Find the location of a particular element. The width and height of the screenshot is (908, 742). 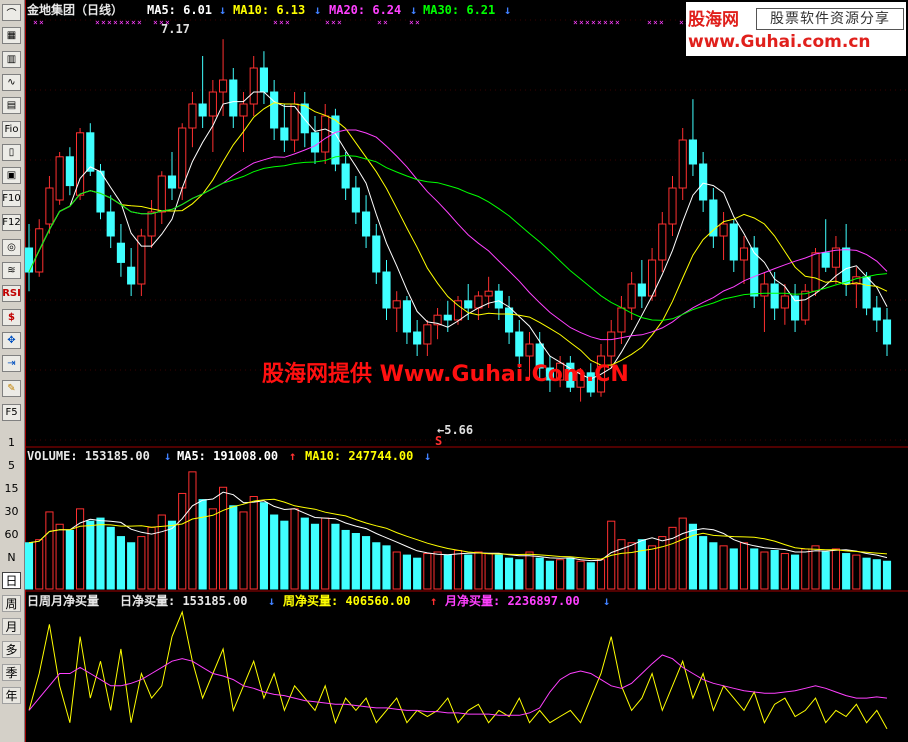

high-price-label: 7.17 is located at coordinates (175, 29).